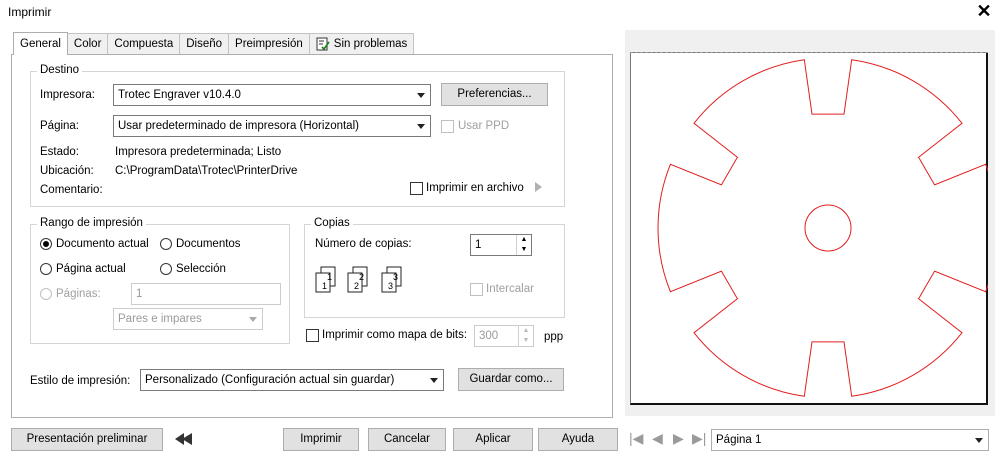  I want to click on copies-number-label: Número de copias:, so click(363, 244).